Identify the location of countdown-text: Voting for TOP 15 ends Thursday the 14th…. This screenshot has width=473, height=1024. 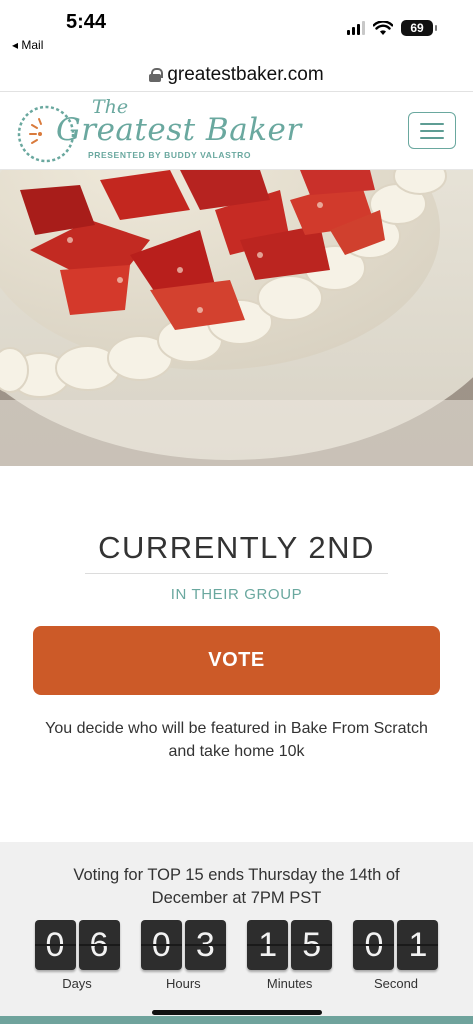
(236, 886).